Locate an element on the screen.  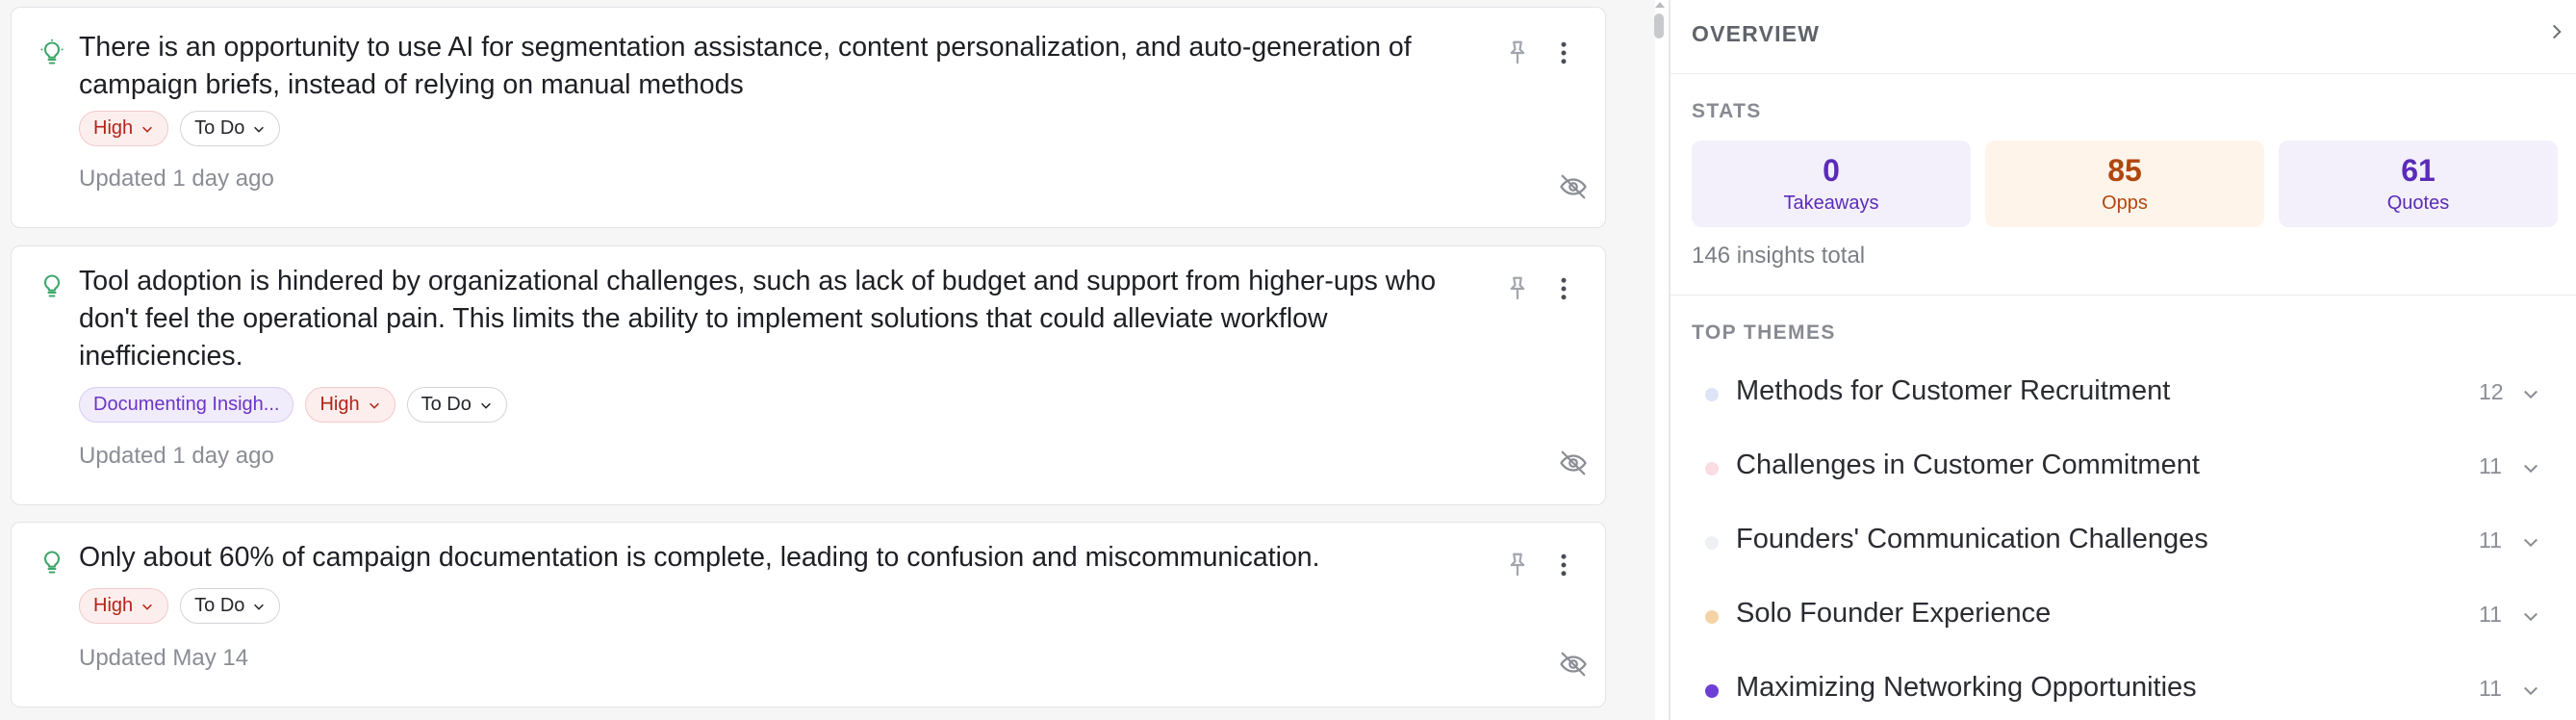
stat-value: 85 is located at coordinates (2124, 170).